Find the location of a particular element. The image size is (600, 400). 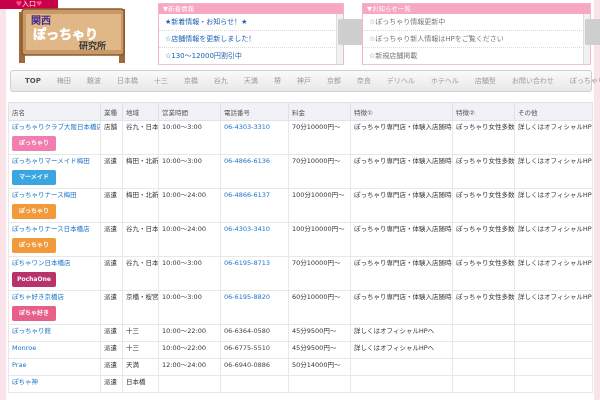

news-item: ☆新規店舗掲載 is located at coordinates (476, 56).